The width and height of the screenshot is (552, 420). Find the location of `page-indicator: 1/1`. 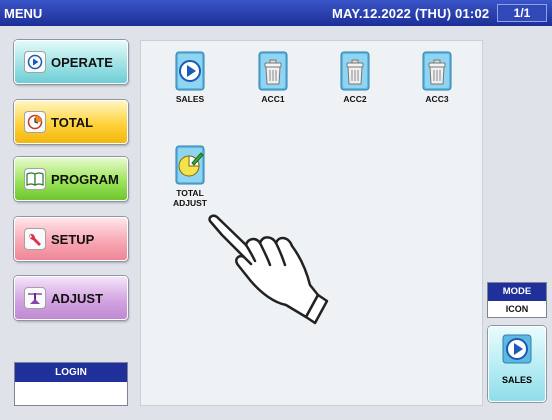

page-indicator: 1/1 is located at coordinates (522, 13).